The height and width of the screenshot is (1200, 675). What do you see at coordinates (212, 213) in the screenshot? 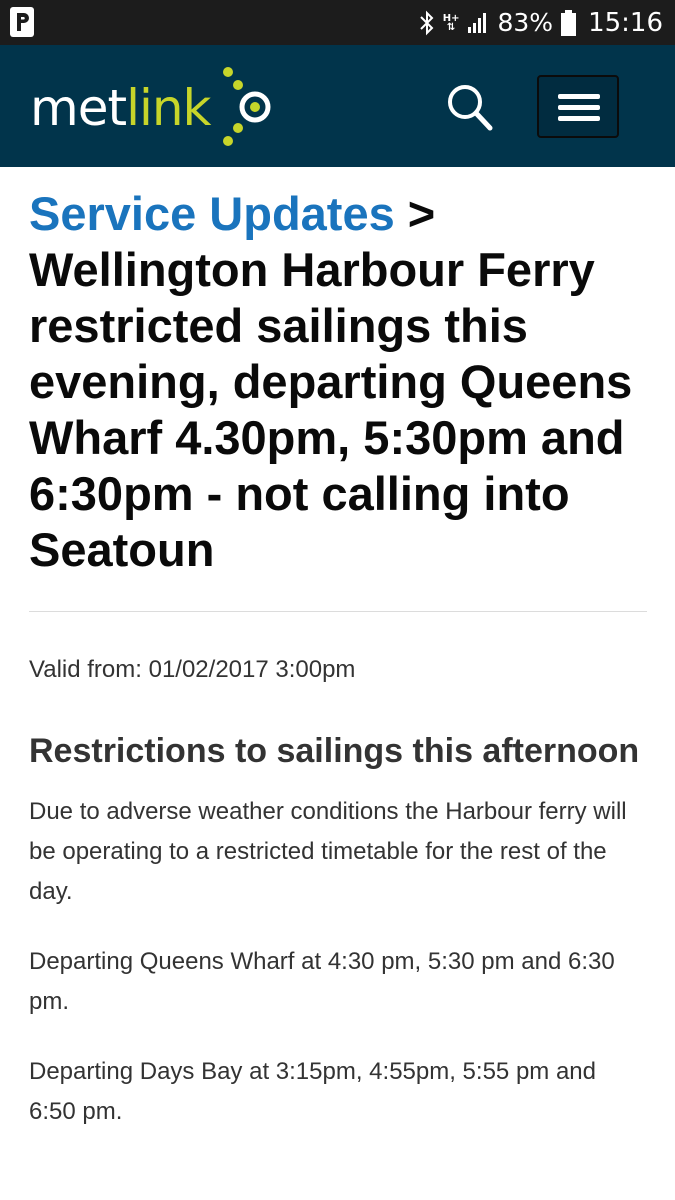
I see `breadcrumb-link-service-updates: Service Updates` at bounding box center [212, 213].